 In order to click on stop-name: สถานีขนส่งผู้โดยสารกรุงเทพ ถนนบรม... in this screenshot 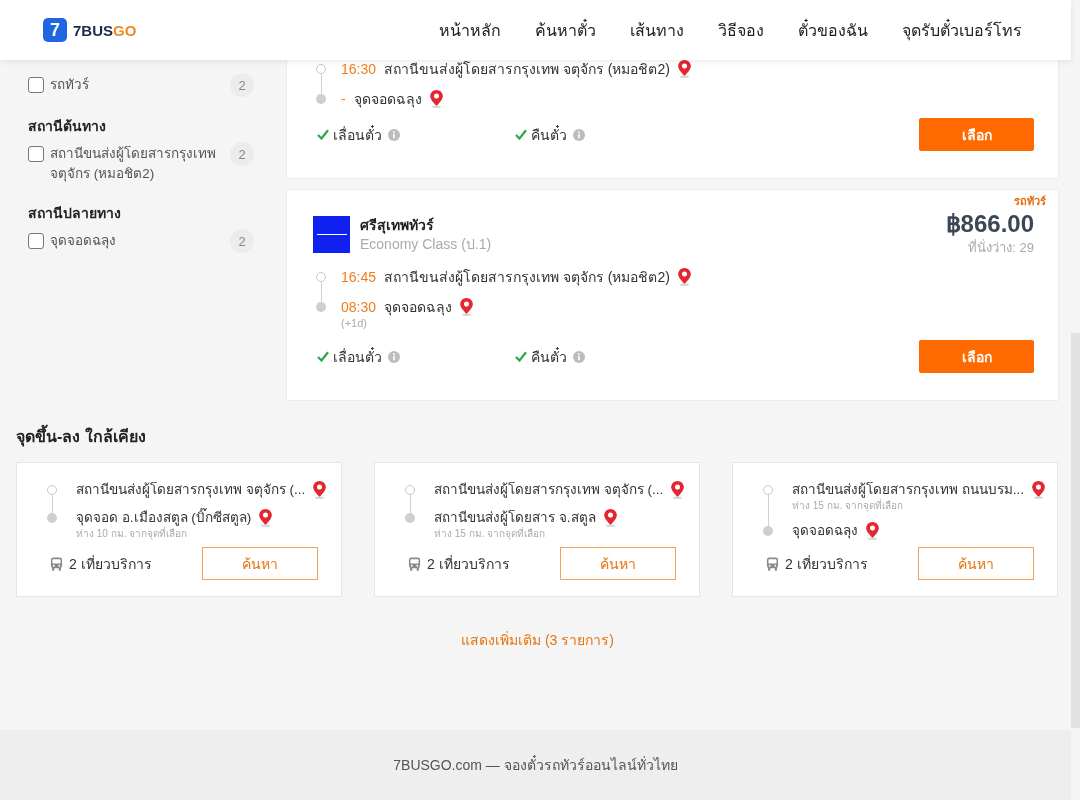, I will do `click(908, 490)`.